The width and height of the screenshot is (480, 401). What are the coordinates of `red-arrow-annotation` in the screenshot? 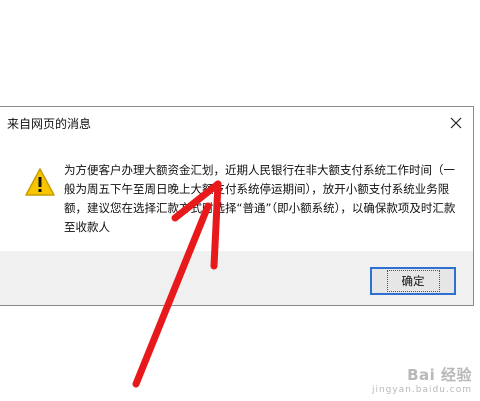 It's located at (177, 284).